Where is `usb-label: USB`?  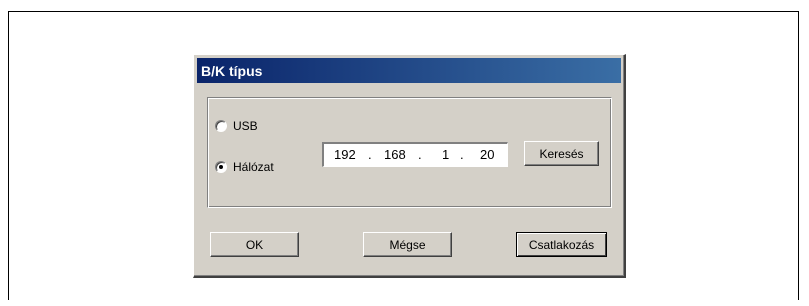
usb-label: USB is located at coordinates (245, 126).